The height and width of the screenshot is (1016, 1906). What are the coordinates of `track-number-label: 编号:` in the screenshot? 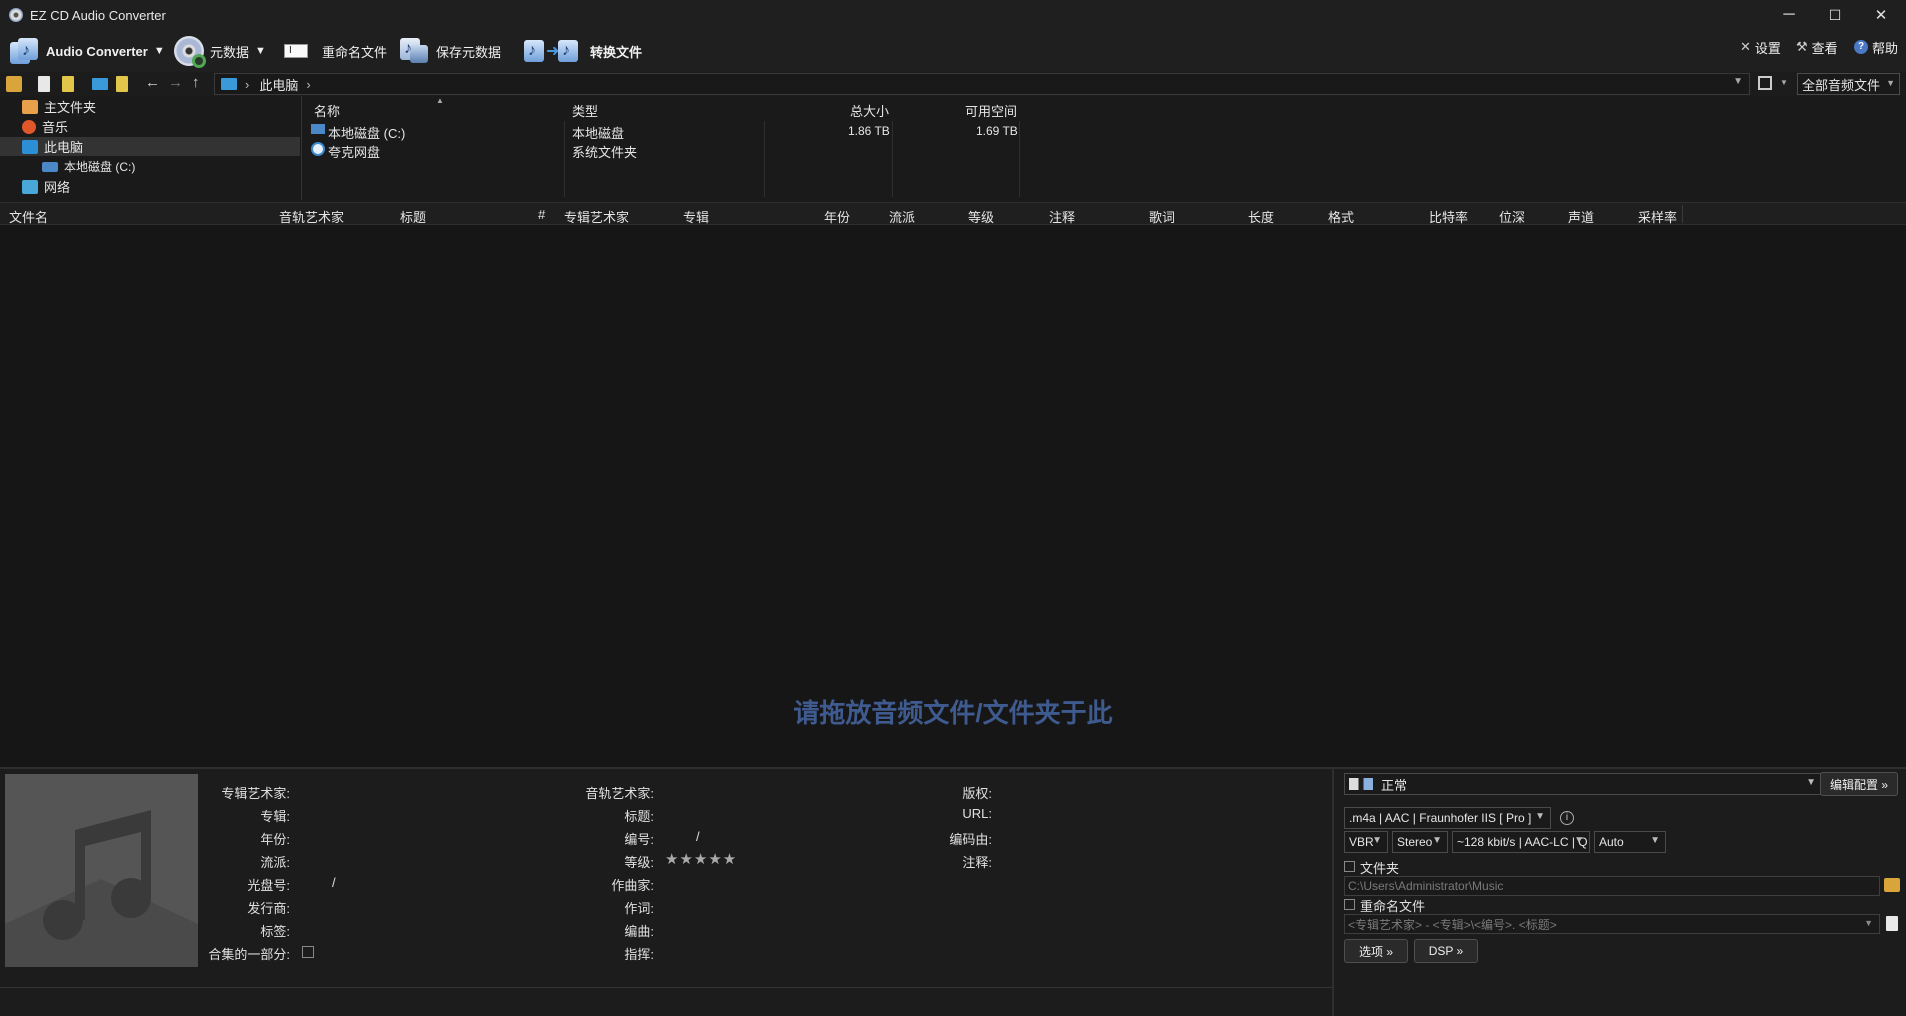 It's located at (639, 838).